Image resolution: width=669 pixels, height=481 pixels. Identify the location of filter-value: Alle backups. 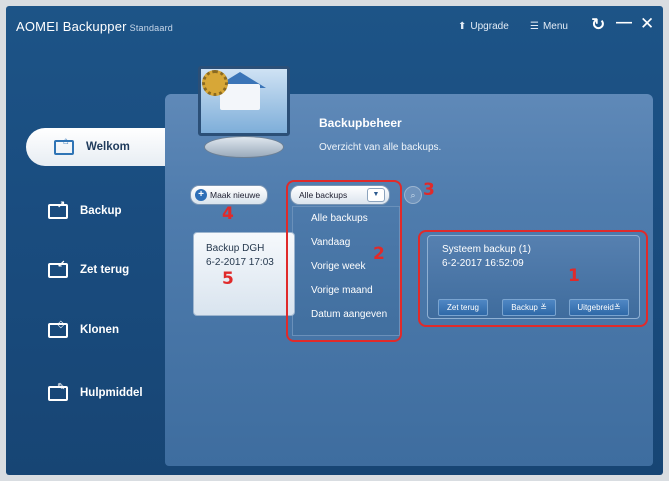
(323, 195).